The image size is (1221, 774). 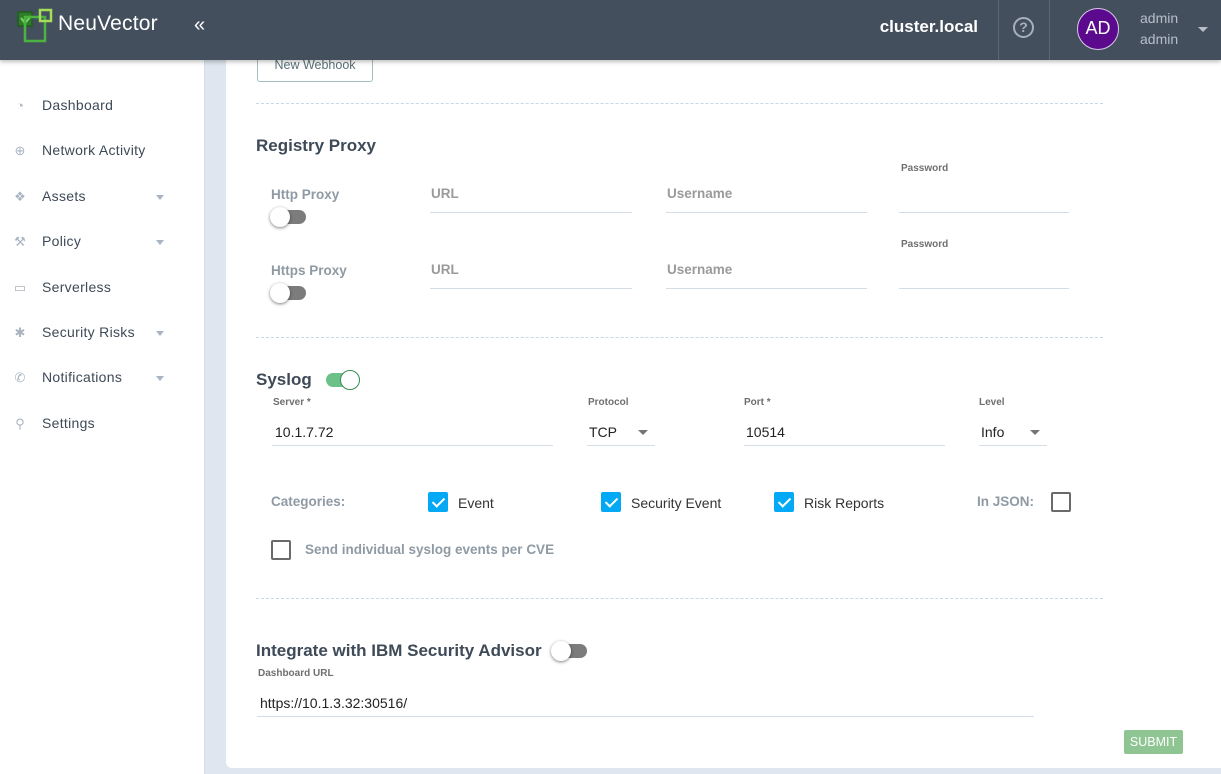 I want to click on sidebar-item-notifications: ✆ Notifications, so click(x=102, y=378).